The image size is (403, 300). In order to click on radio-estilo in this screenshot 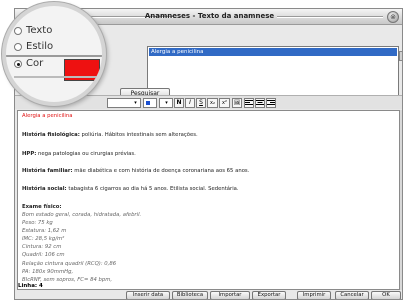, I will do `click(18, 47)`.